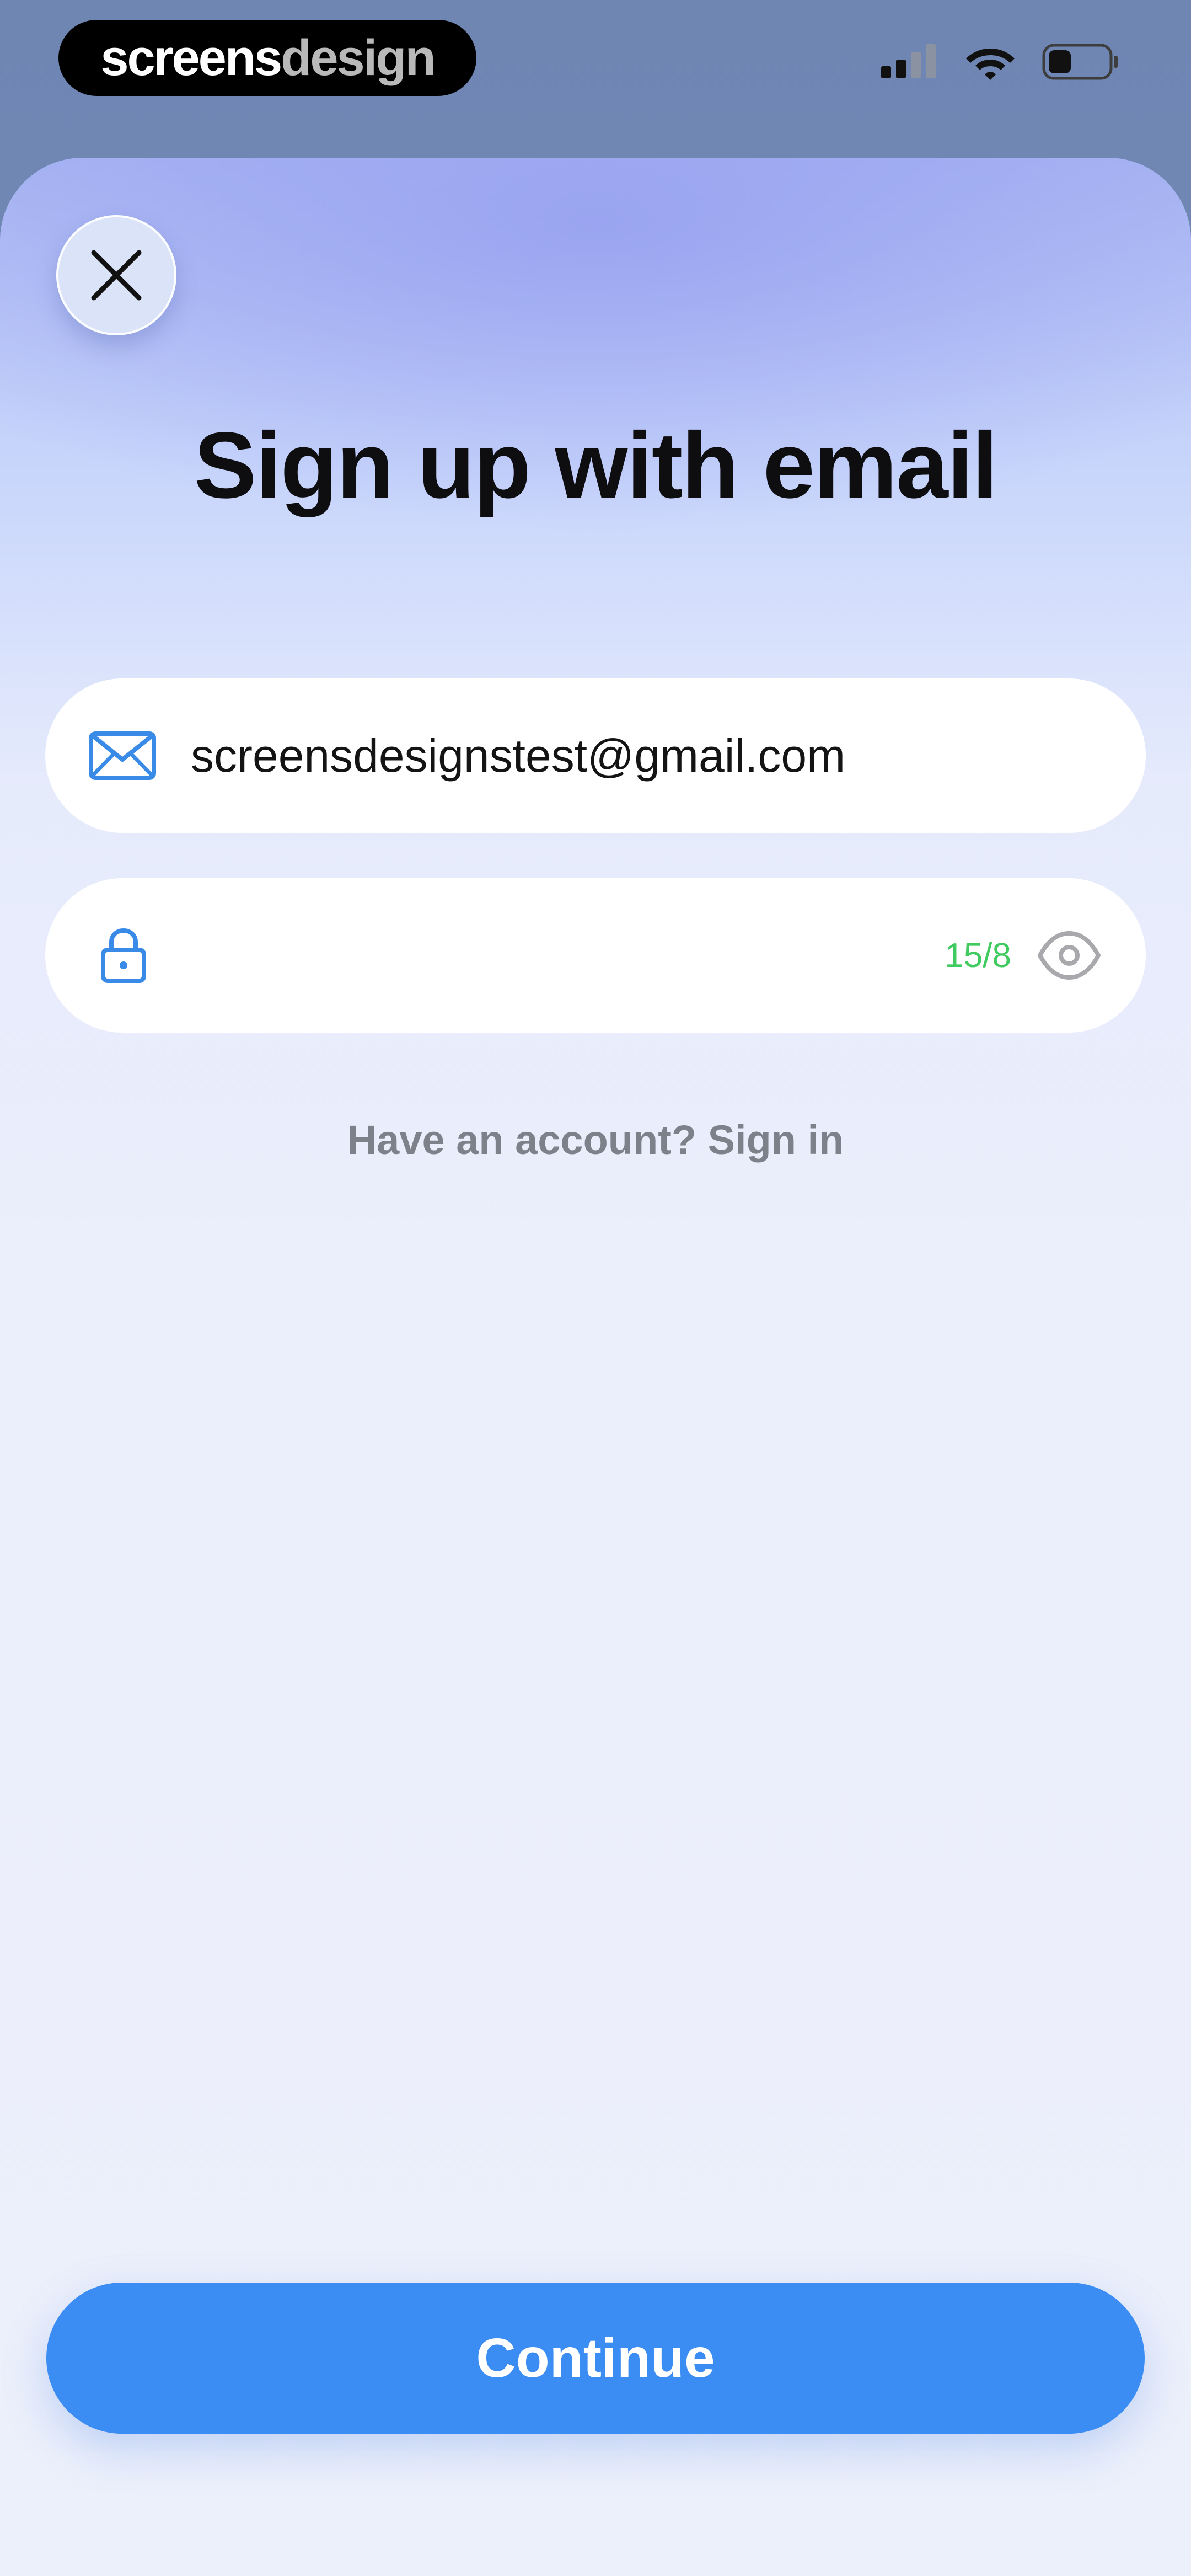 Image resolution: width=1191 pixels, height=2576 pixels. What do you see at coordinates (595, 955) in the screenshot?
I see `password-field: 15/8` at bounding box center [595, 955].